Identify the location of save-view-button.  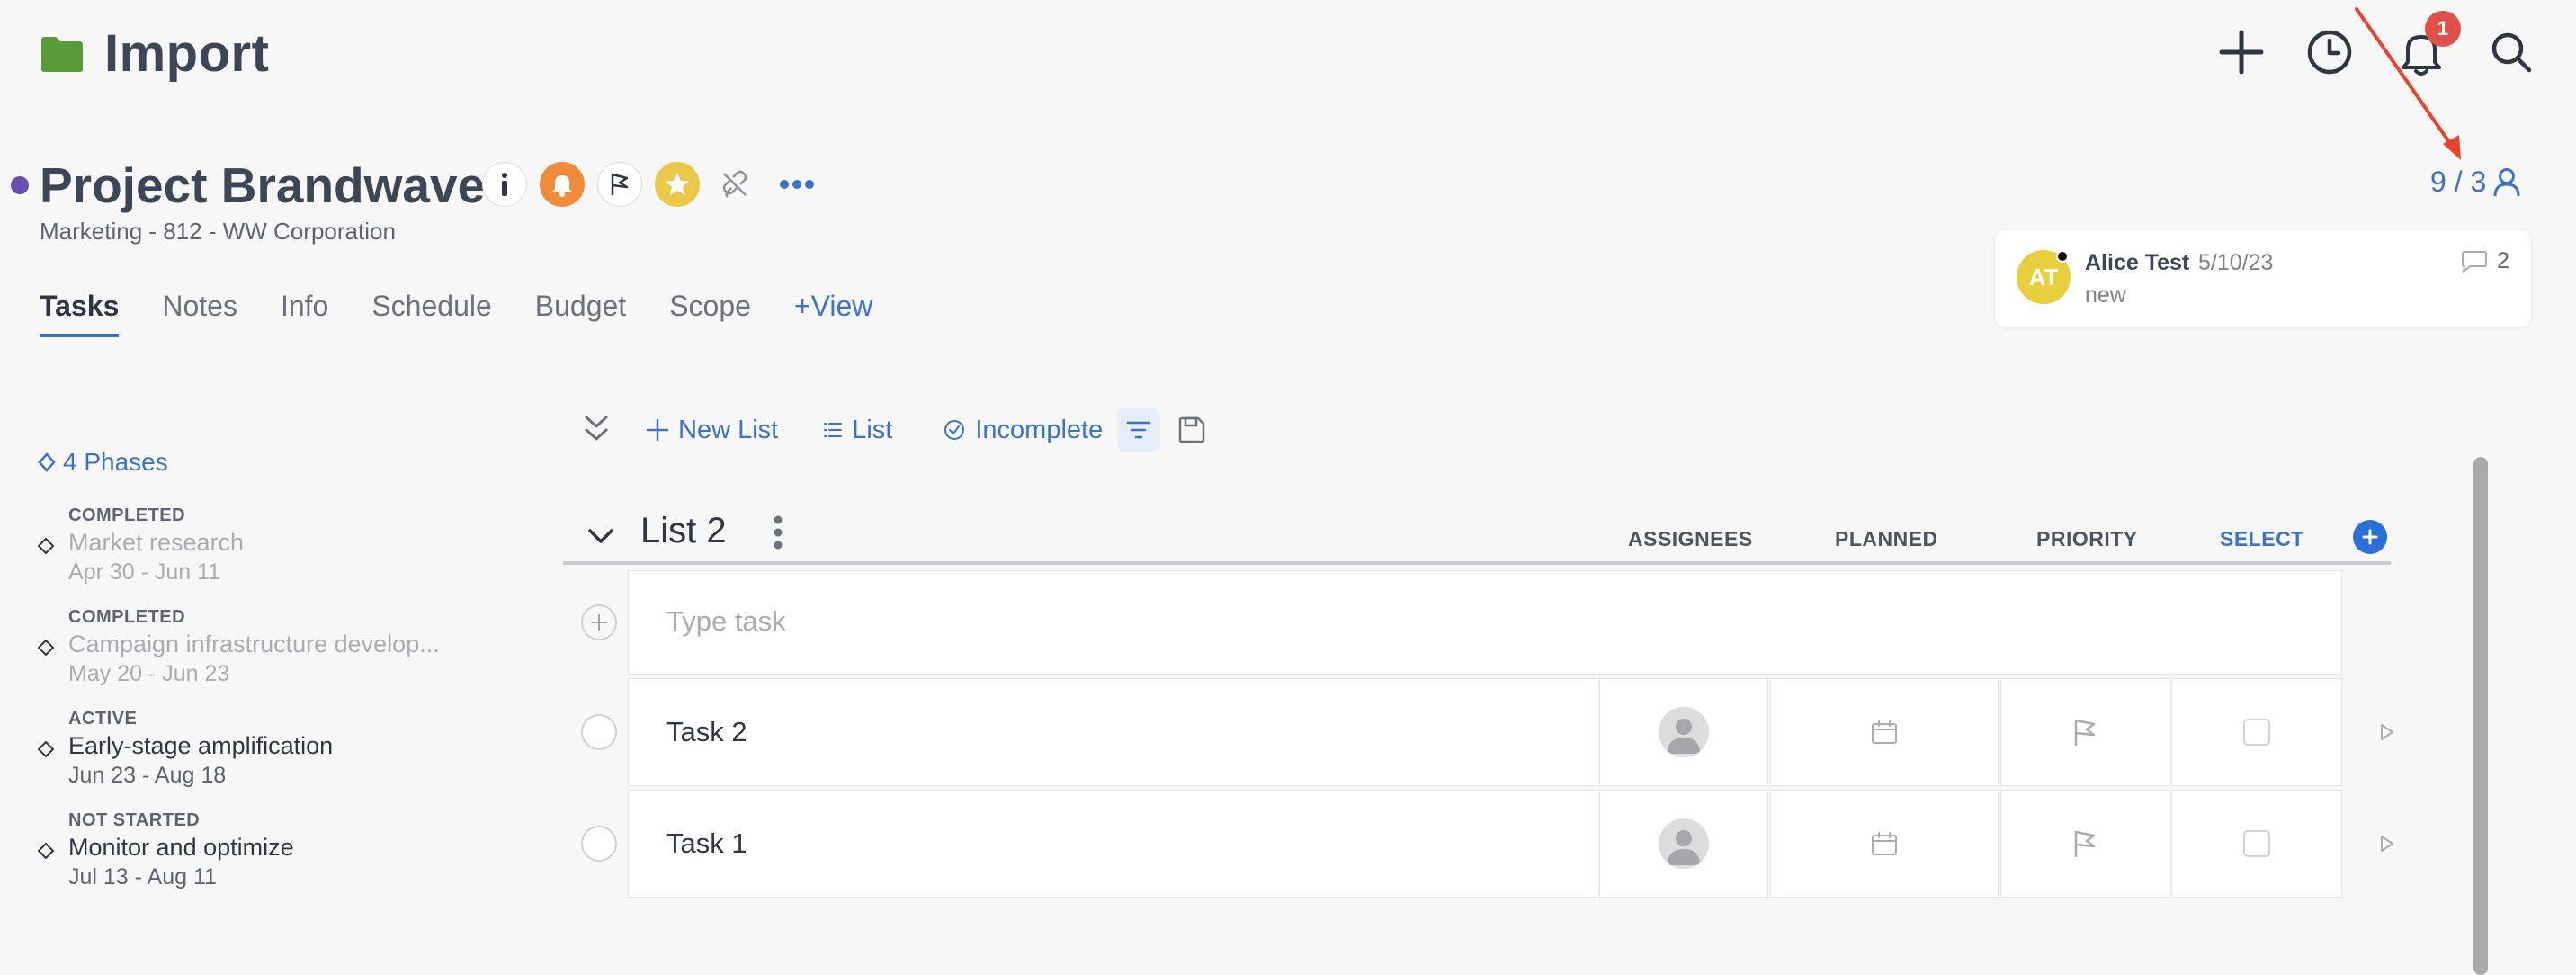
(1191, 430).